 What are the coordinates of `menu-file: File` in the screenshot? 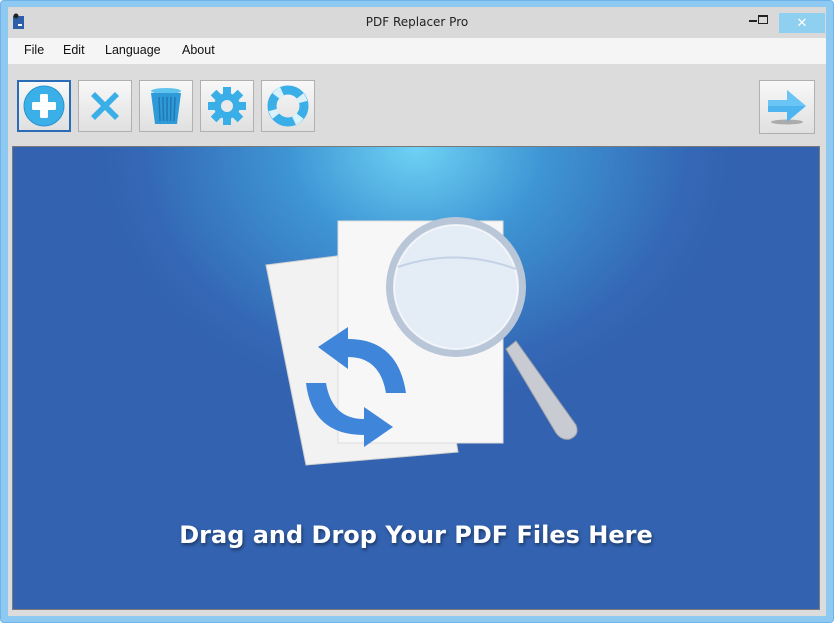 It's located at (34, 50).